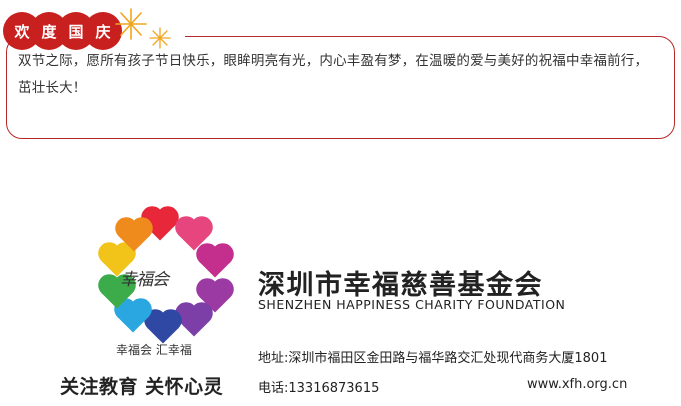 The height and width of the screenshot is (406, 681). I want to click on organization-website: www.xfh.org.cn, so click(577, 384).